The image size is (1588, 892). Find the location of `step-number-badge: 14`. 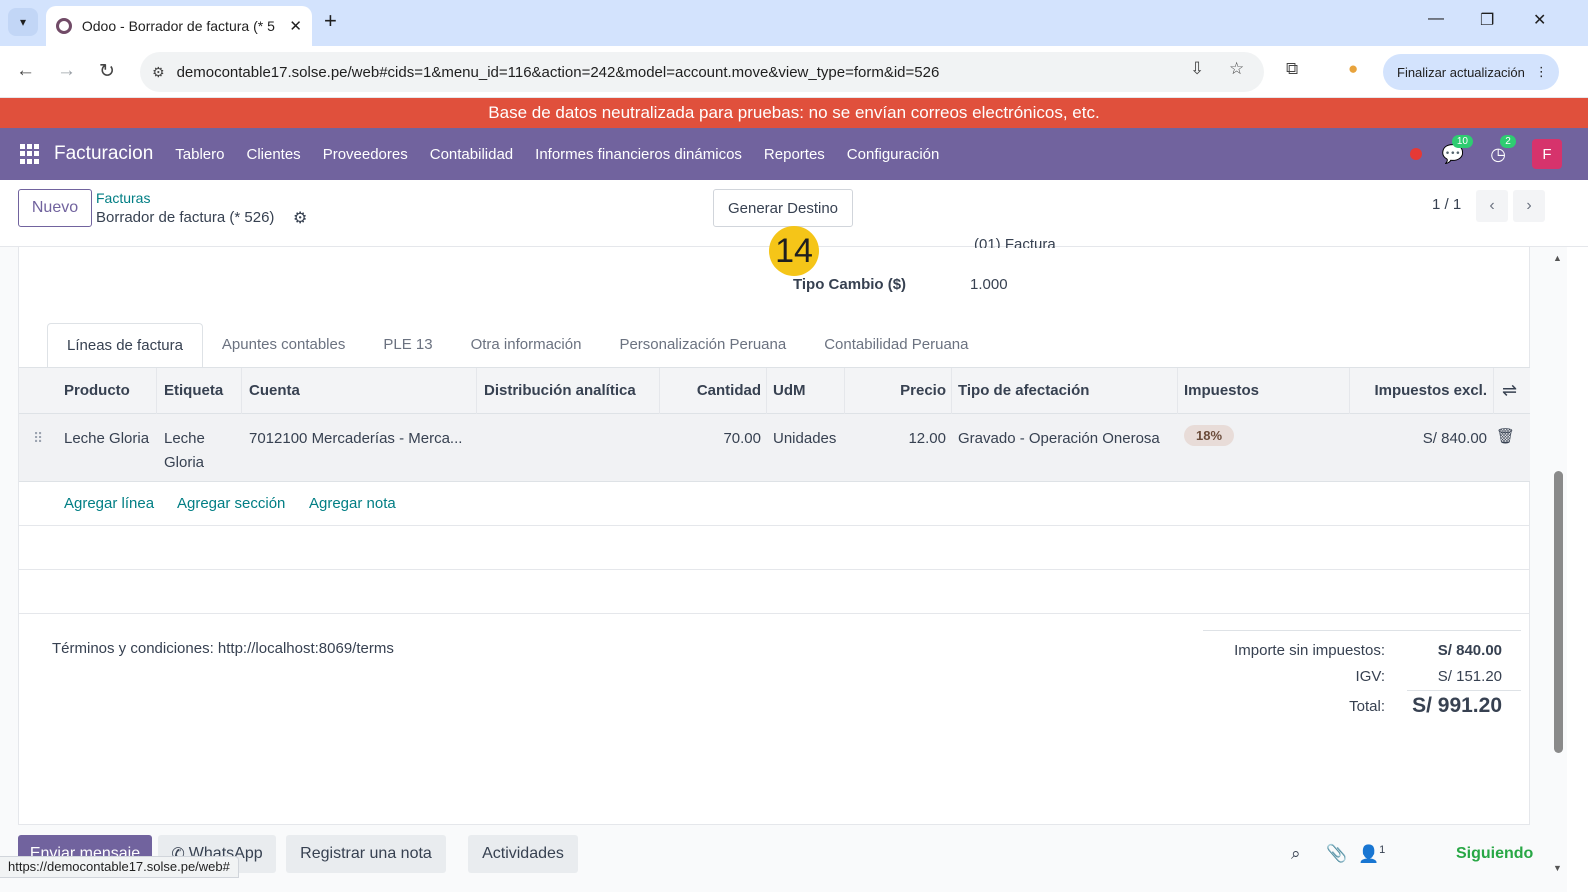

step-number-badge: 14 is located at coordinates (794, 251).